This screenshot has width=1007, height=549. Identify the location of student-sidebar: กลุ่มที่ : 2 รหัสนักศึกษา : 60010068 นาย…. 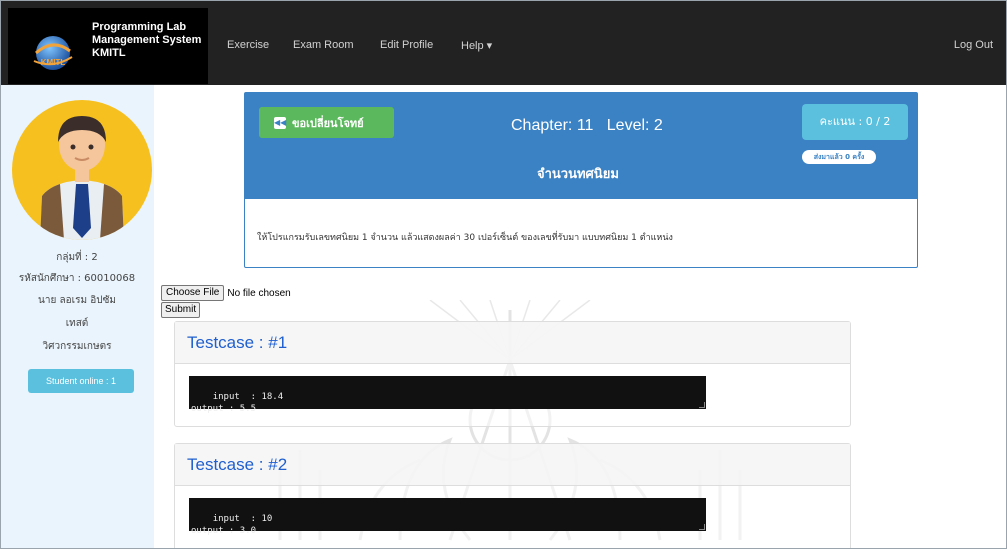
(77, 317).